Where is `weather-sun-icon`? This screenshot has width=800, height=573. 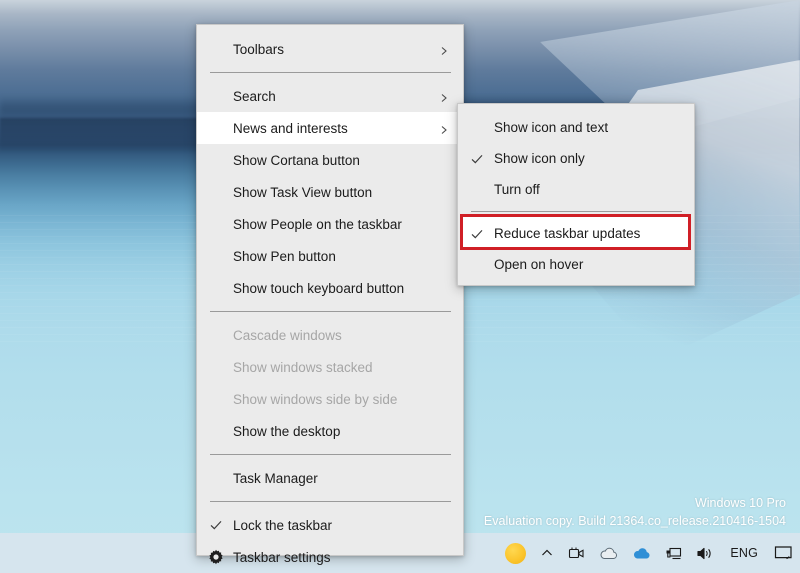 weather-sun-icon is located at coordinates (515, 553).